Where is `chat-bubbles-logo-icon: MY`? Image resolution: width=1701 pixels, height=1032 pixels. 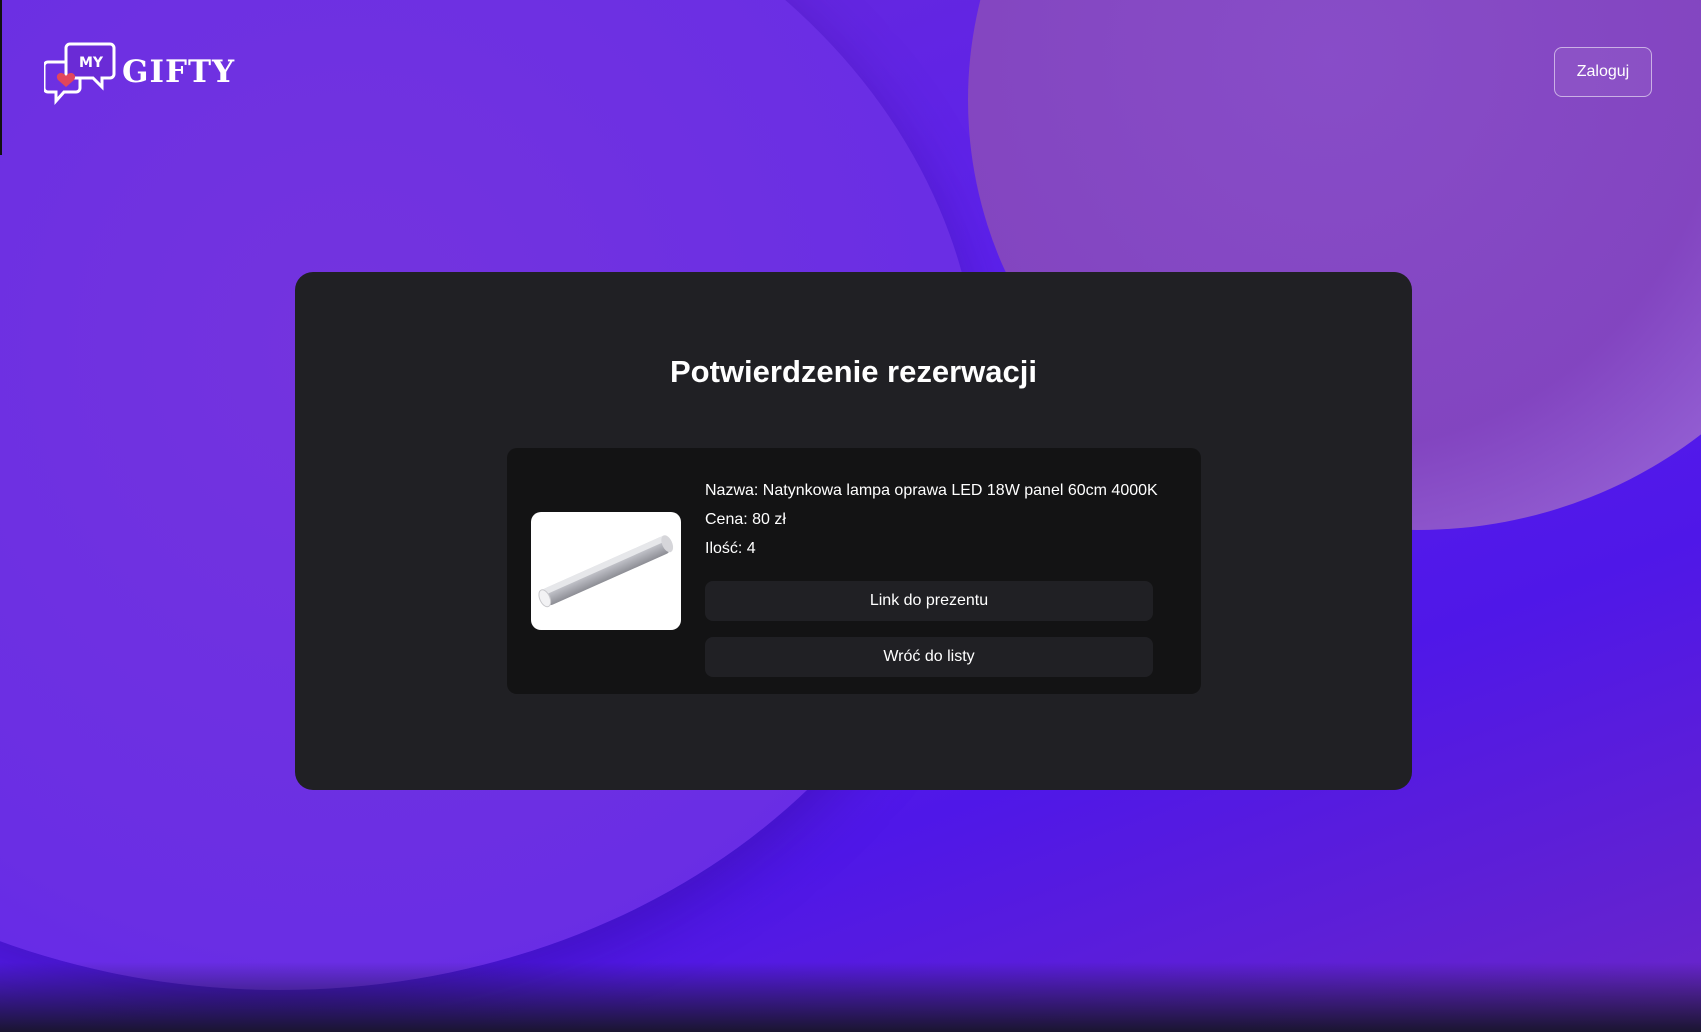
chat-bubbles-logo-icon: MY is located at coordinates (80, 73).